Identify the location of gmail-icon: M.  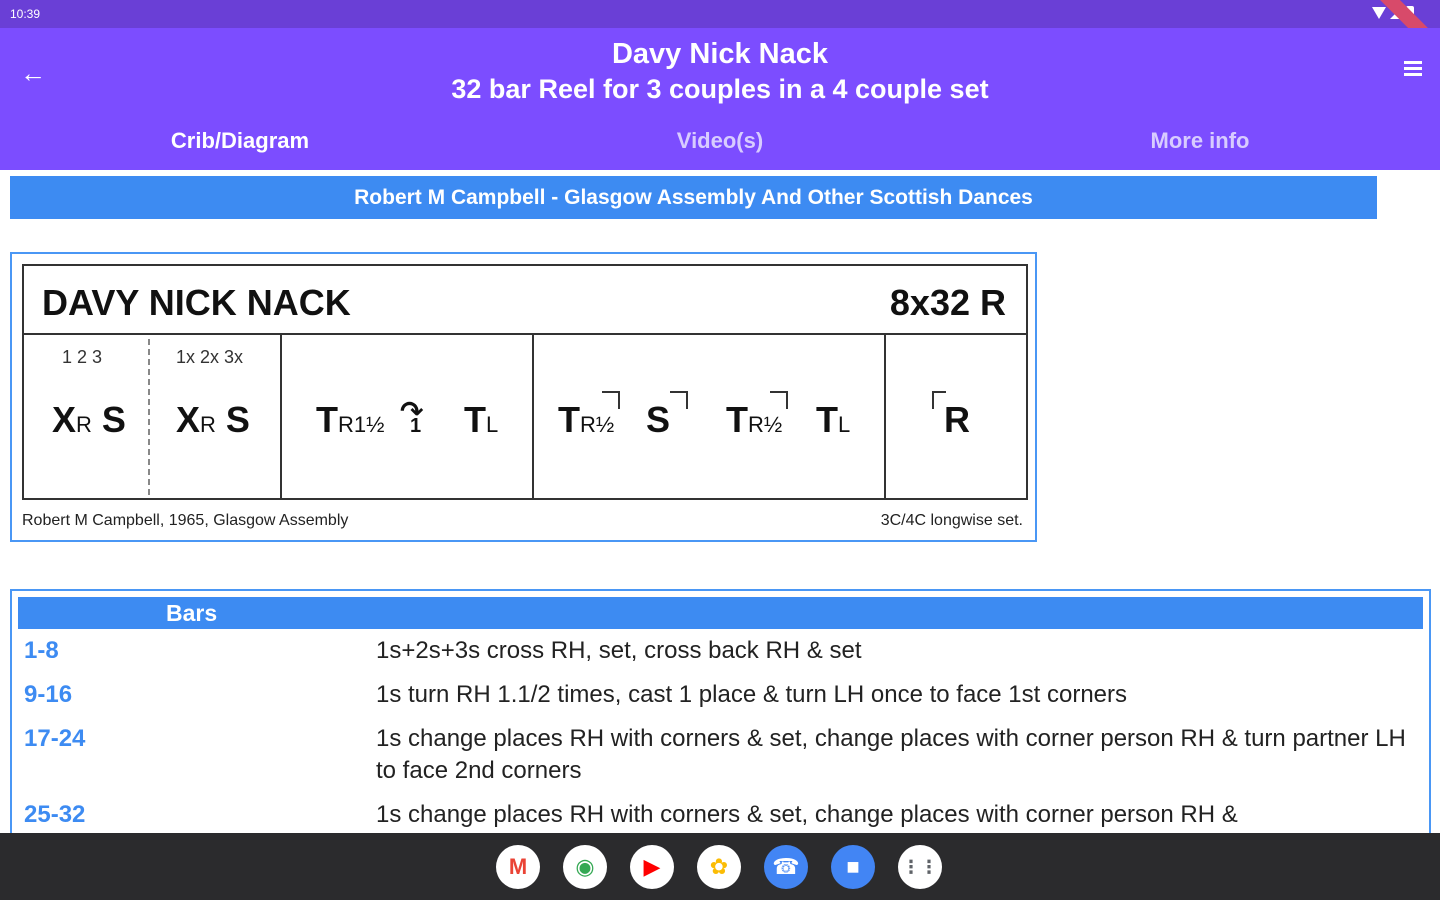
(518, 867).